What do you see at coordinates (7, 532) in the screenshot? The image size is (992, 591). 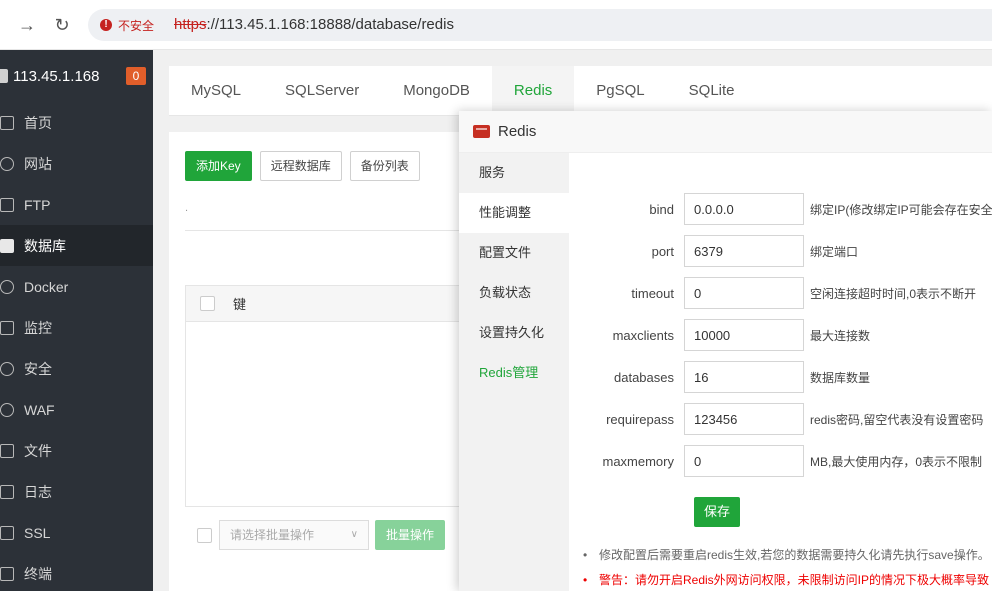 I see `ssl-icon` at bounding box center [7, 532].